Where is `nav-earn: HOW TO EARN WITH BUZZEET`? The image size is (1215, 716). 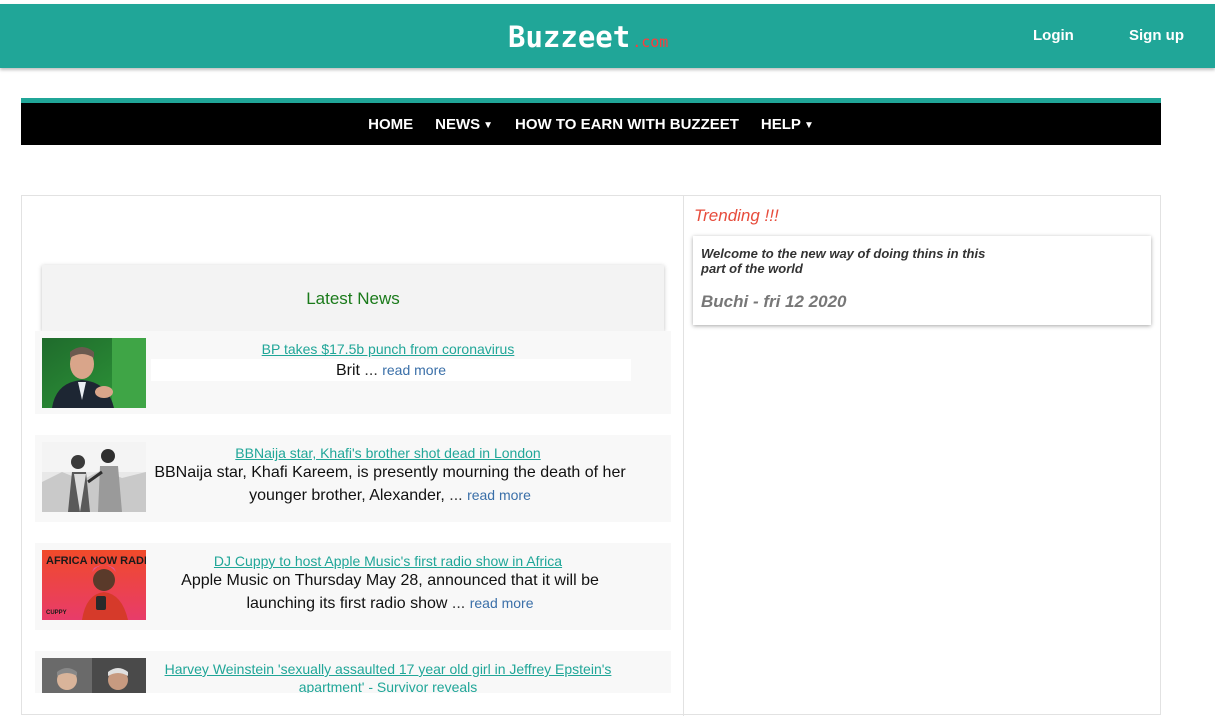 nav-earn: HOW TO EARN WITH BUZZEET is located at coordinates (627, 124).